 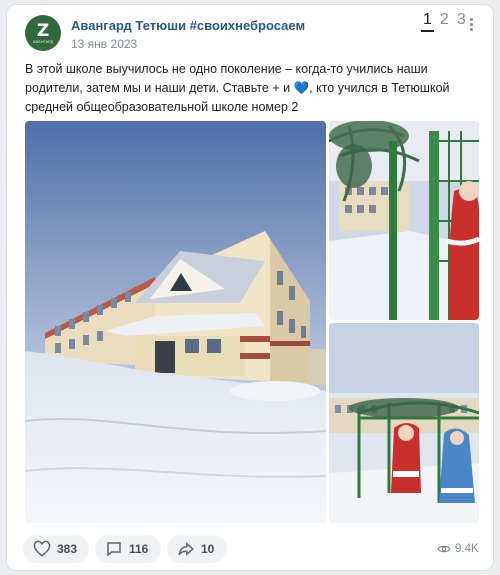 I want to click on comment-count: 116, so click(x=139, y=549).